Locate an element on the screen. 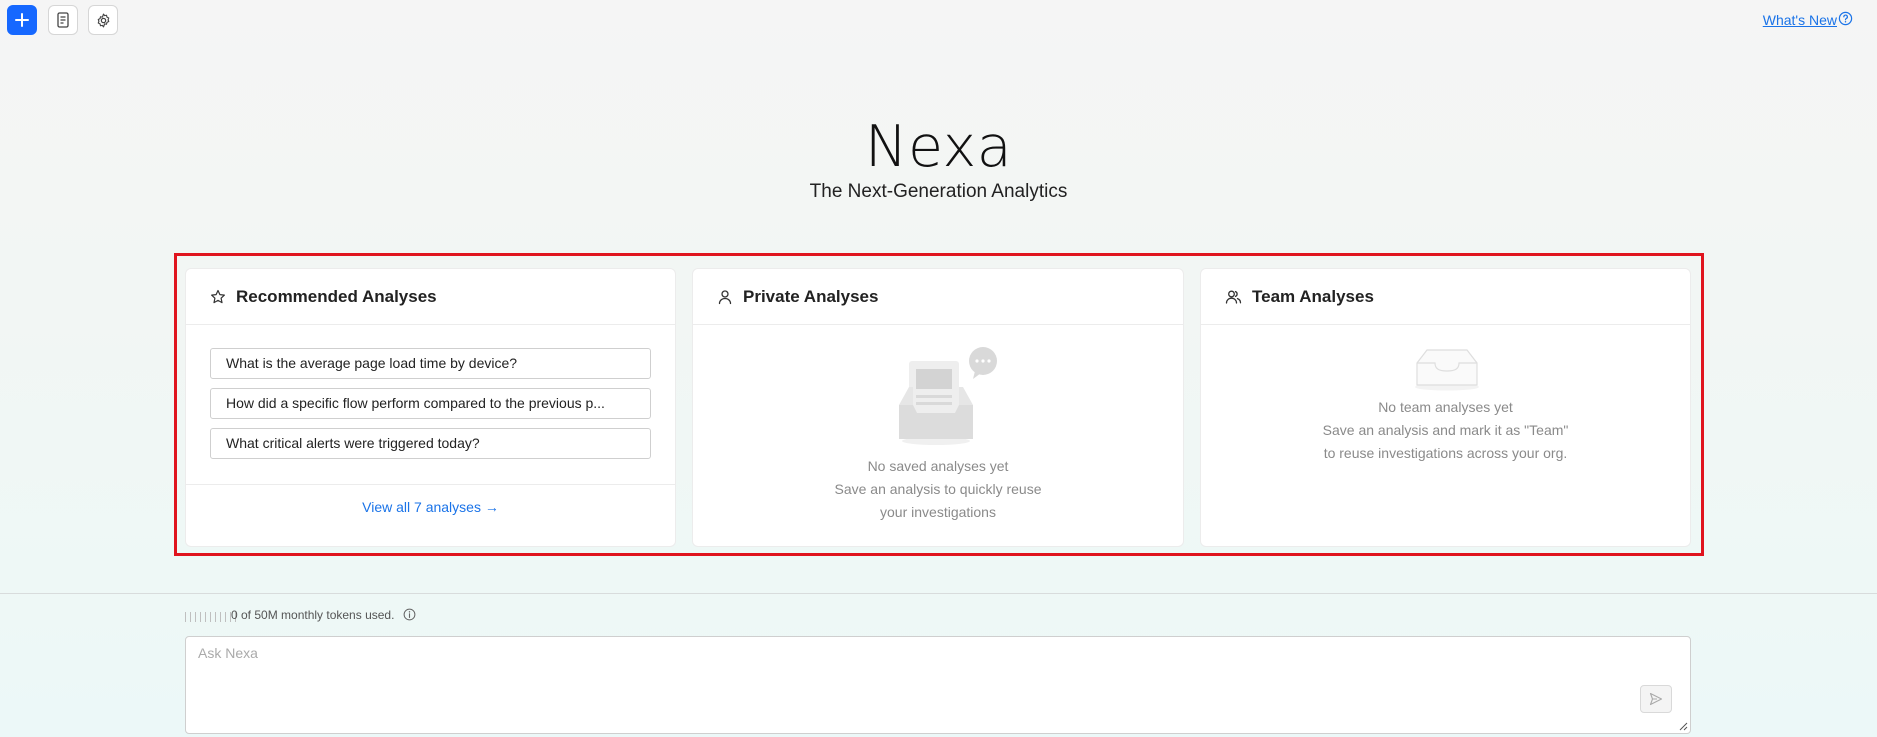  empty-inbox-illustration is located at coordinates (948, 396).